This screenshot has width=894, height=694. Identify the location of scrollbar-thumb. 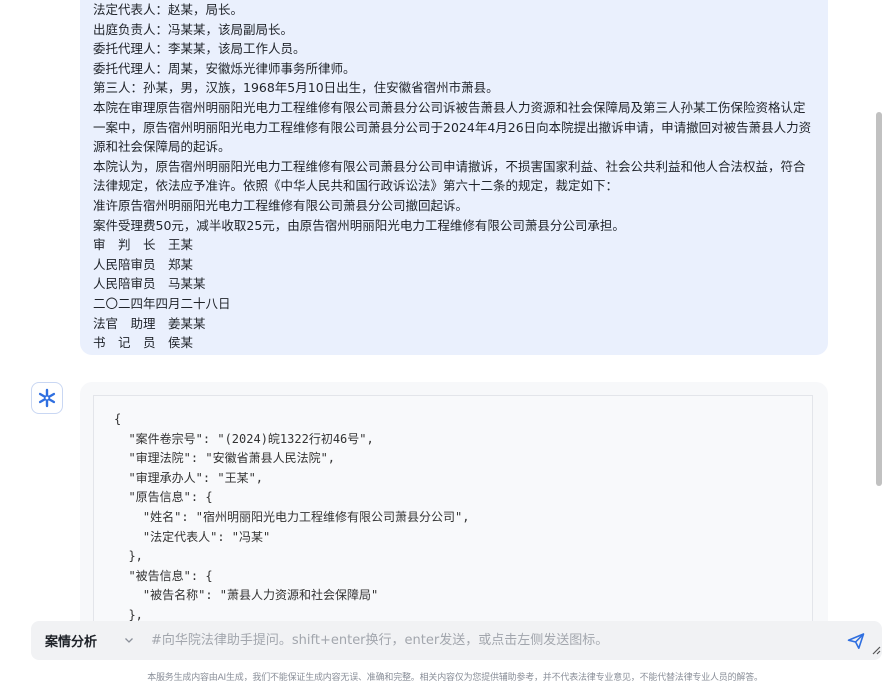
(879, 299).